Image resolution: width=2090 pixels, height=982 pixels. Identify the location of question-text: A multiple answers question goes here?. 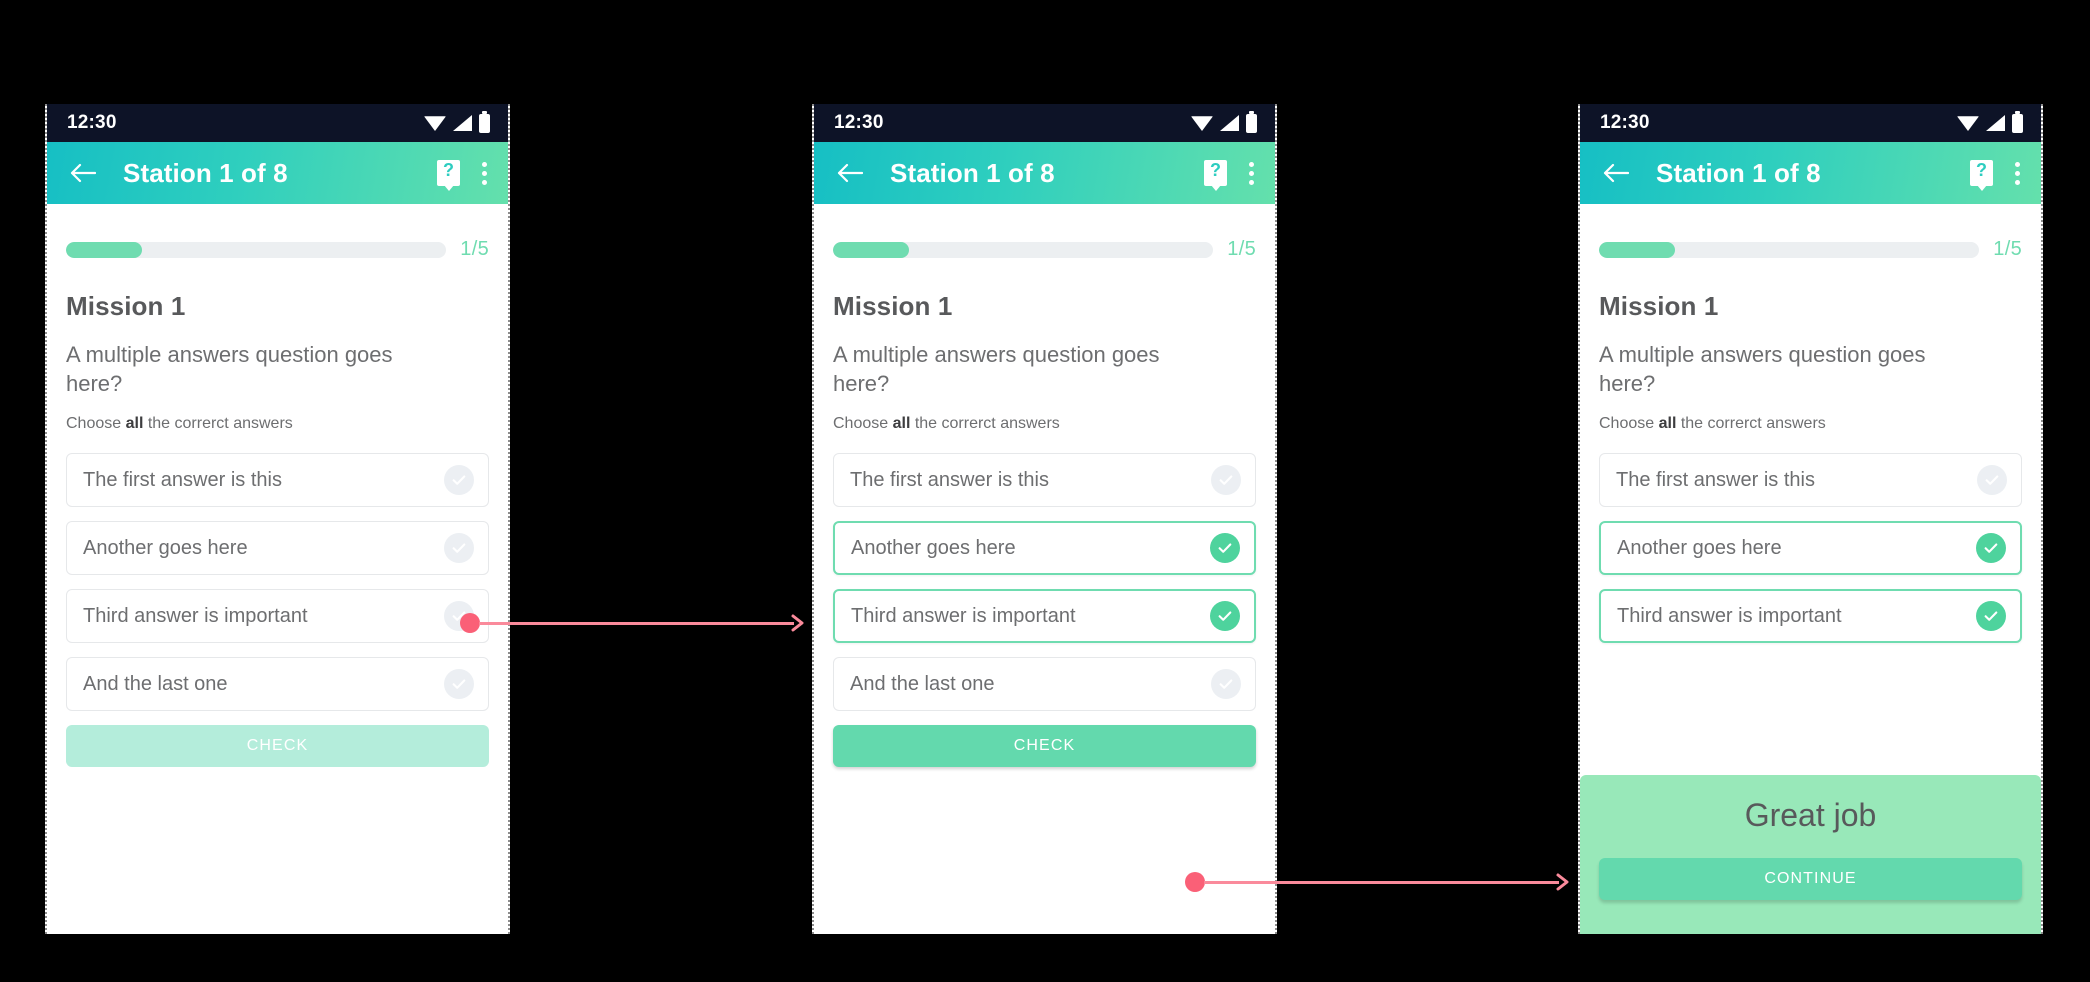
(1762, 369).